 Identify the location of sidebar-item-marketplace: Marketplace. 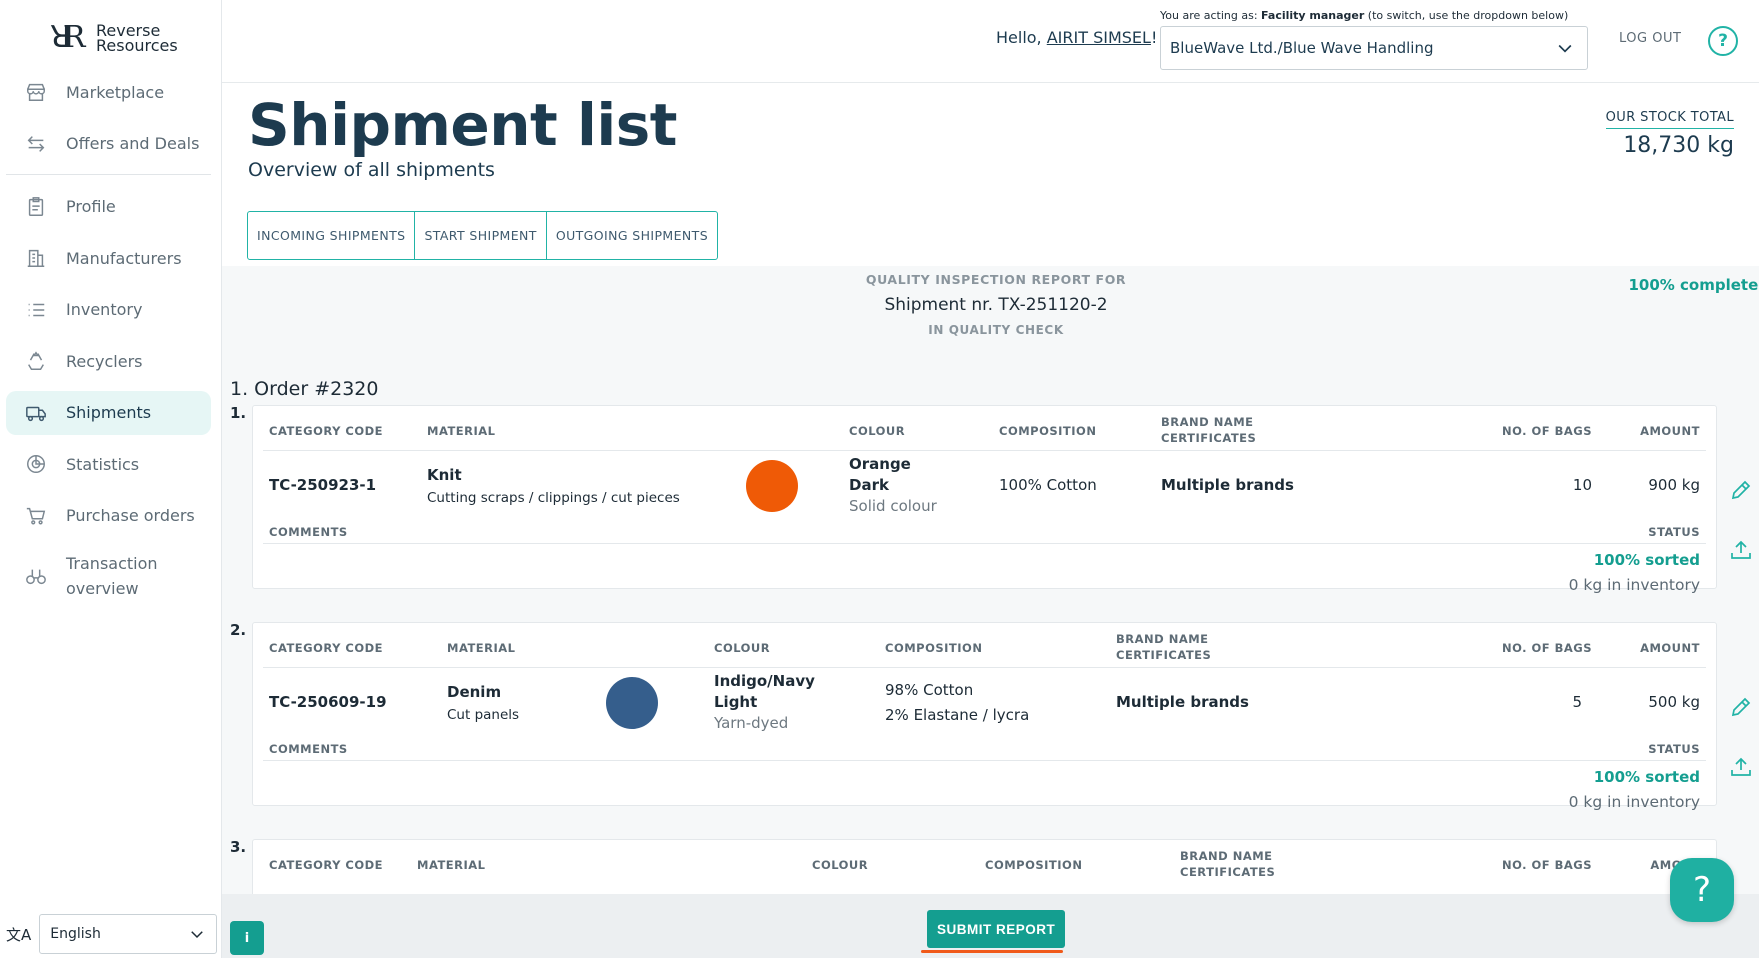
(108, 92).